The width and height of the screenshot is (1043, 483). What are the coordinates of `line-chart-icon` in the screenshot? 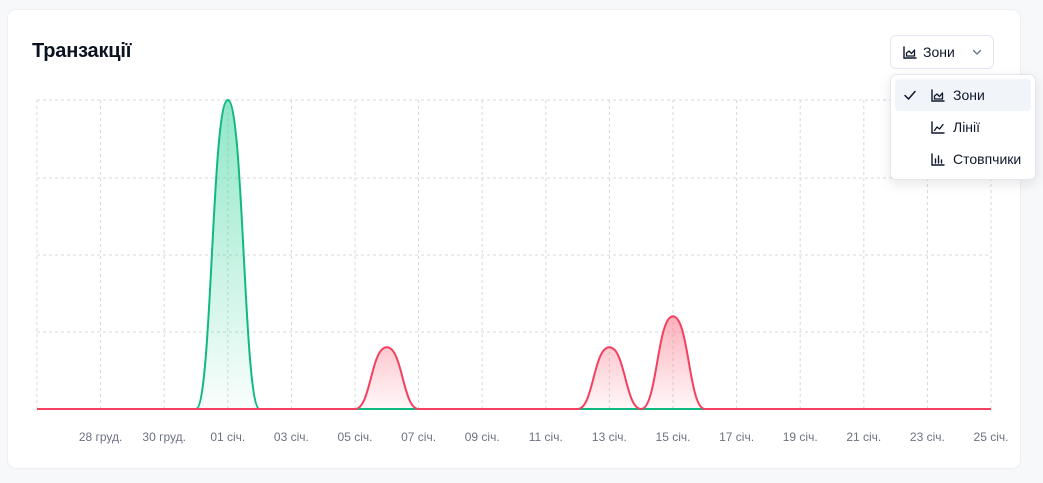 It's located at (938, 127).